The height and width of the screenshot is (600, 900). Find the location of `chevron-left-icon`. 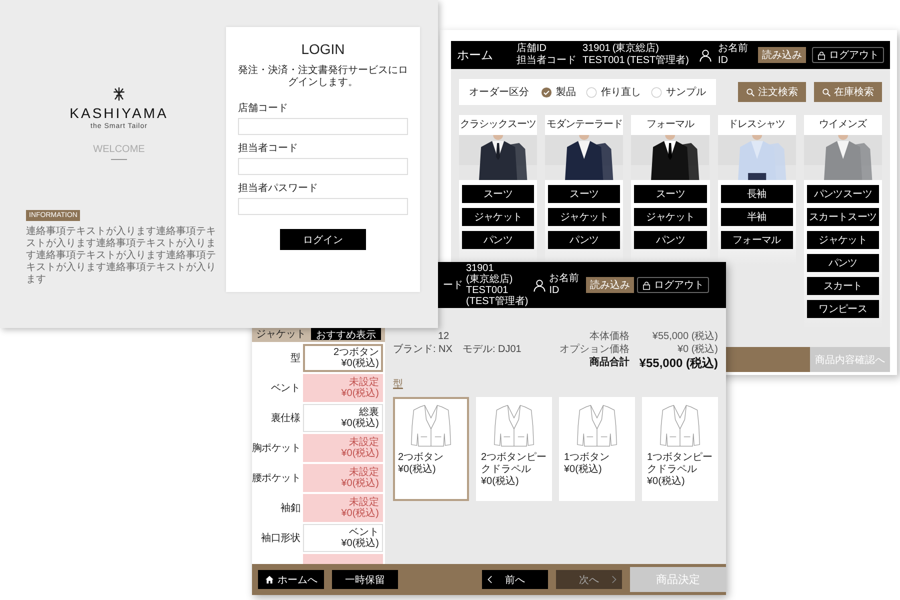

chevron-left-icon is located at coordinates (490, 579).